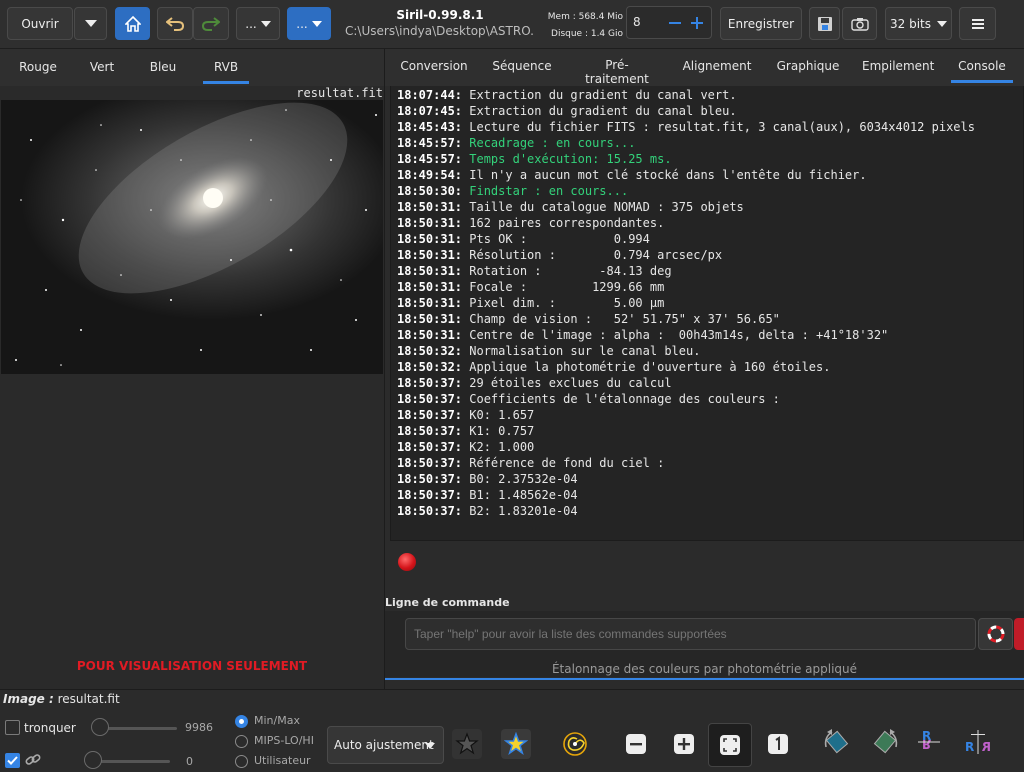 Image resolution: width=1024 pixels, height=772 pixels. Describe the element at coordinates (40, 23) in the screenshot. I see `open-button: Ouvrir` at that location.